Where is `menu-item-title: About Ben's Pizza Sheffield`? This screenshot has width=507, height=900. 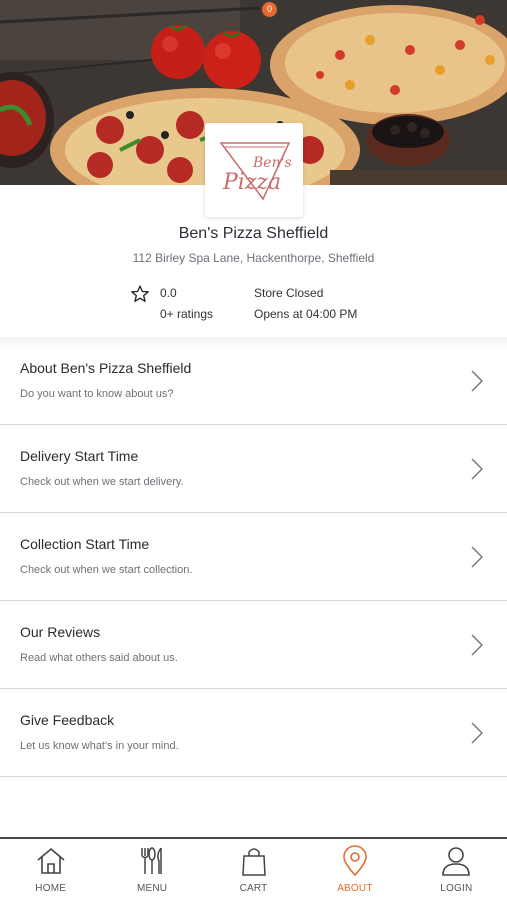 menu-item-title: About Ben's Pizza Sheffield is located at coordinates (106, 368).